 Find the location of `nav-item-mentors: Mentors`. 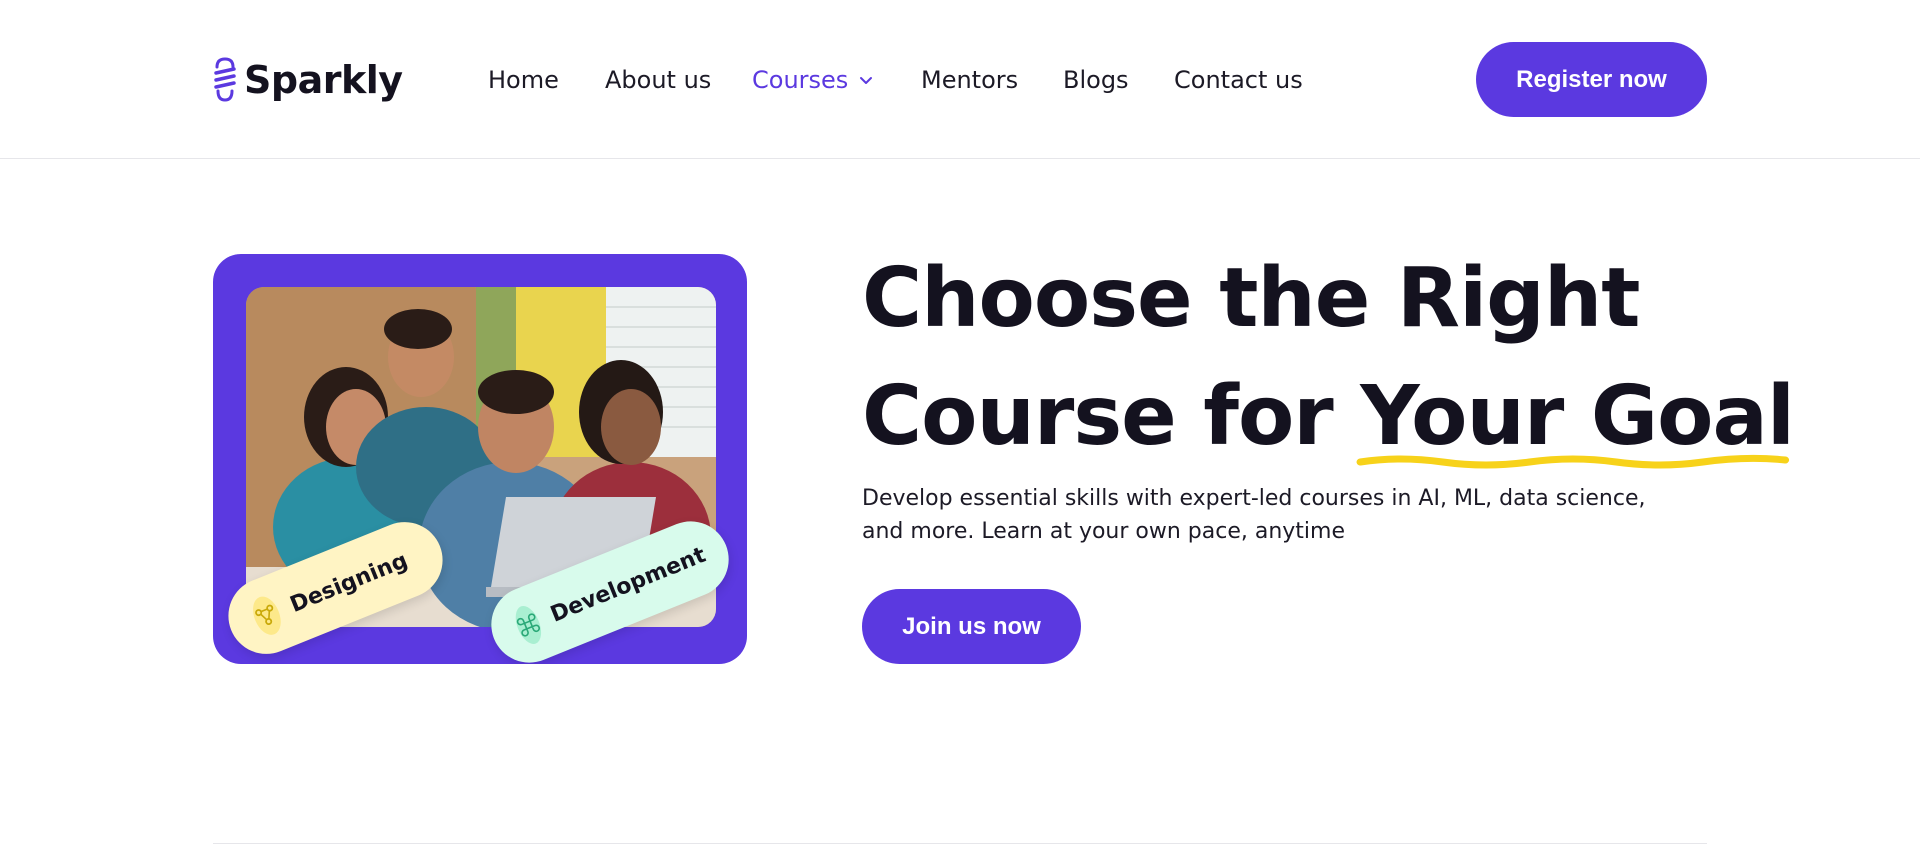

nav-item-mentors: Mentors is located at coordinates (969, 80).